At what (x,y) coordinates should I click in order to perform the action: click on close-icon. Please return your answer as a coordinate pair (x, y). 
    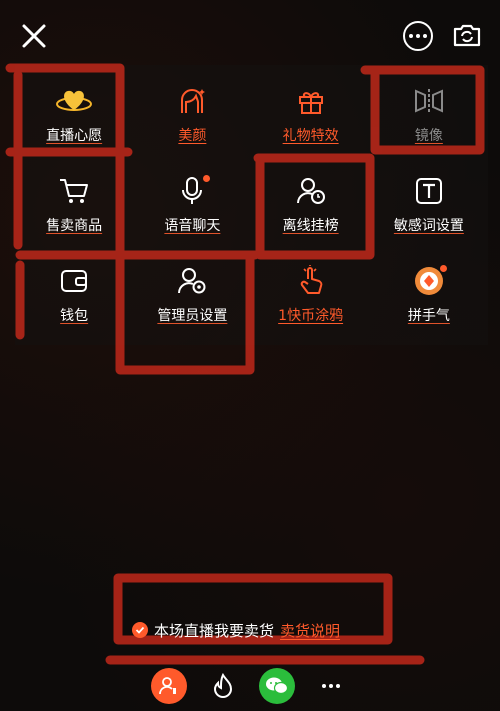
    Looking at the image, I should click on (34, 36).